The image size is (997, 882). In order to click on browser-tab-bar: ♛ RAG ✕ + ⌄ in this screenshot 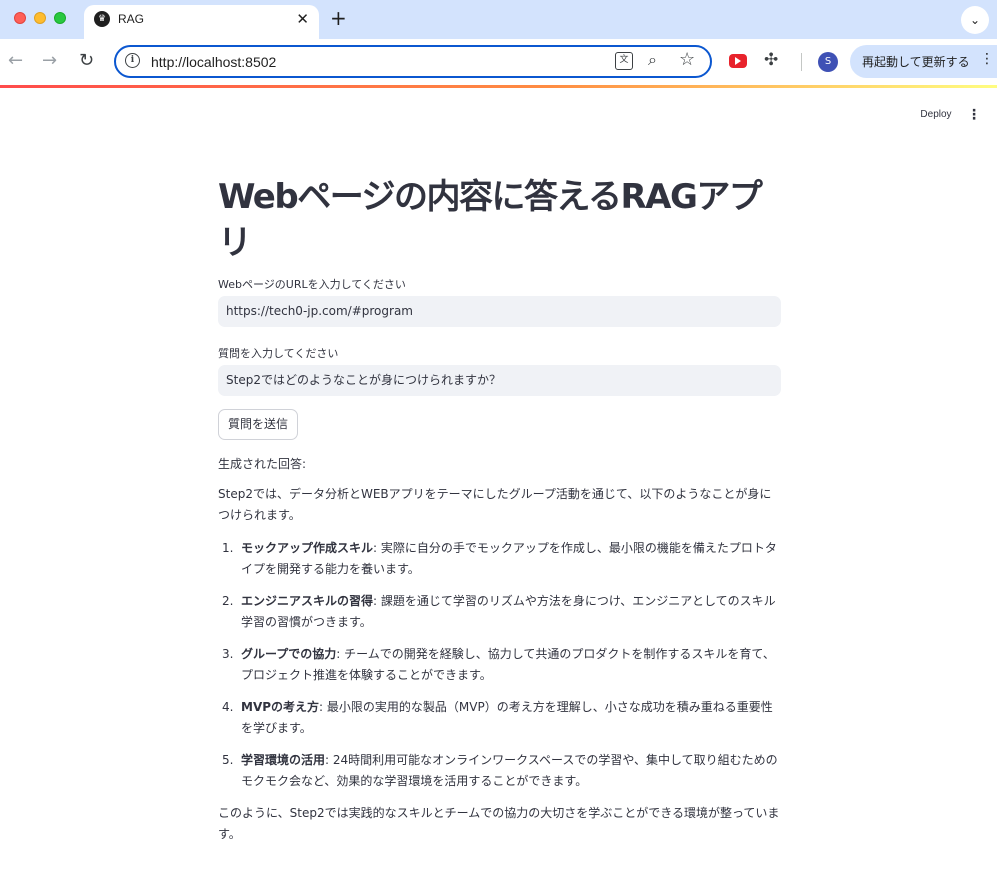, I will do `click(498, 19)`.